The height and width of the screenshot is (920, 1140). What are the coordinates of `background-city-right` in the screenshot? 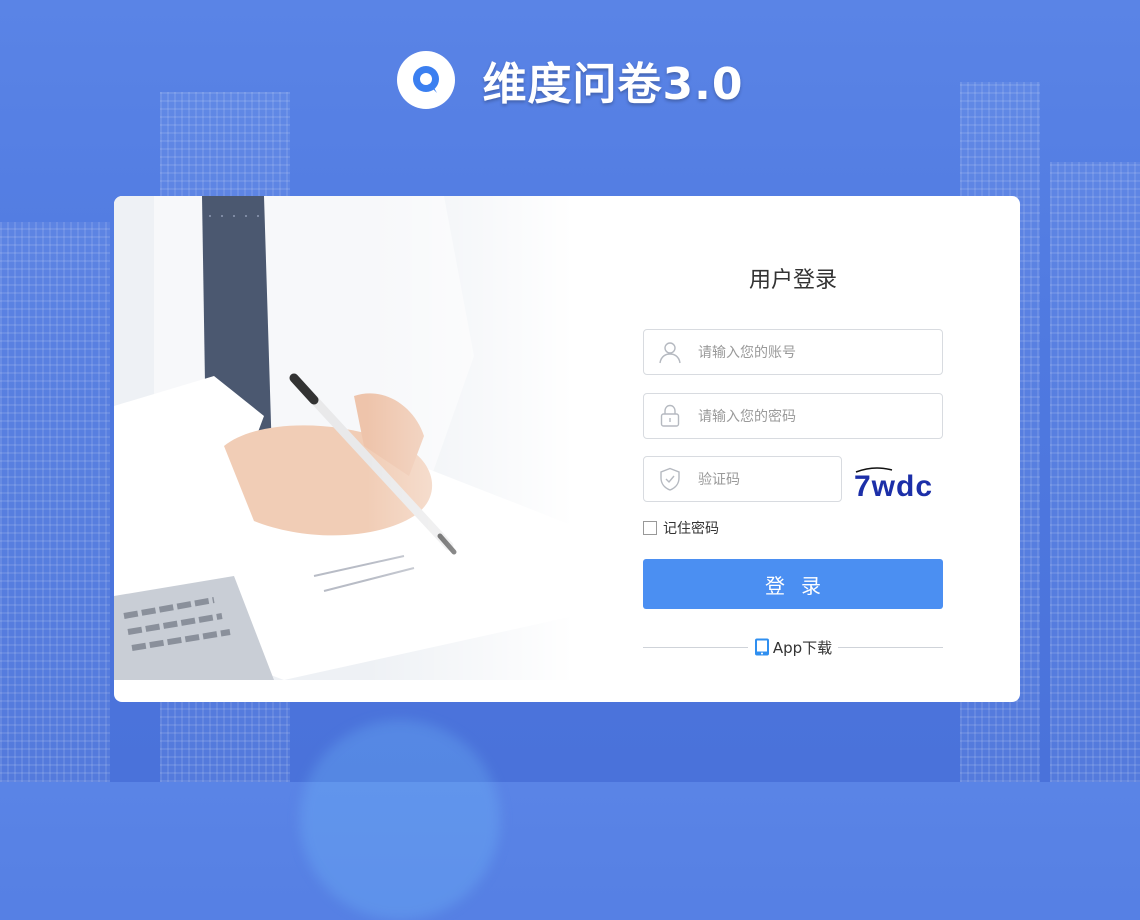 It's located at (1095, 472).